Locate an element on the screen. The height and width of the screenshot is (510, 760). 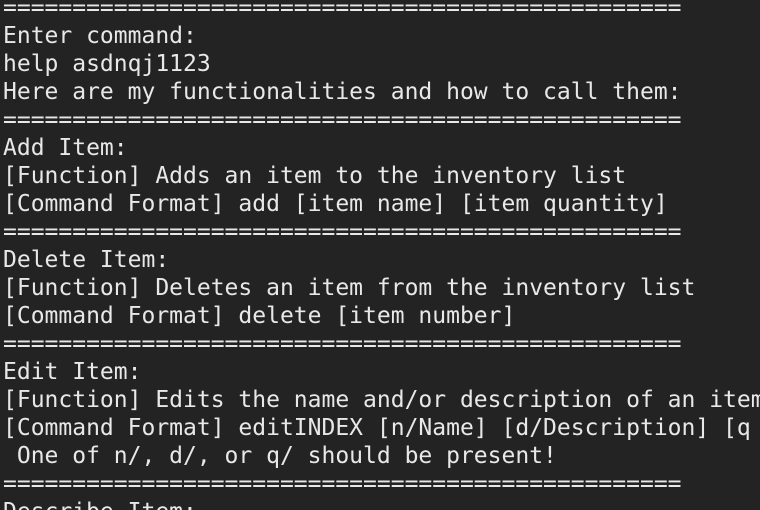
user-input-line: help asdnqj1123 is located at coordinates (107, 64).